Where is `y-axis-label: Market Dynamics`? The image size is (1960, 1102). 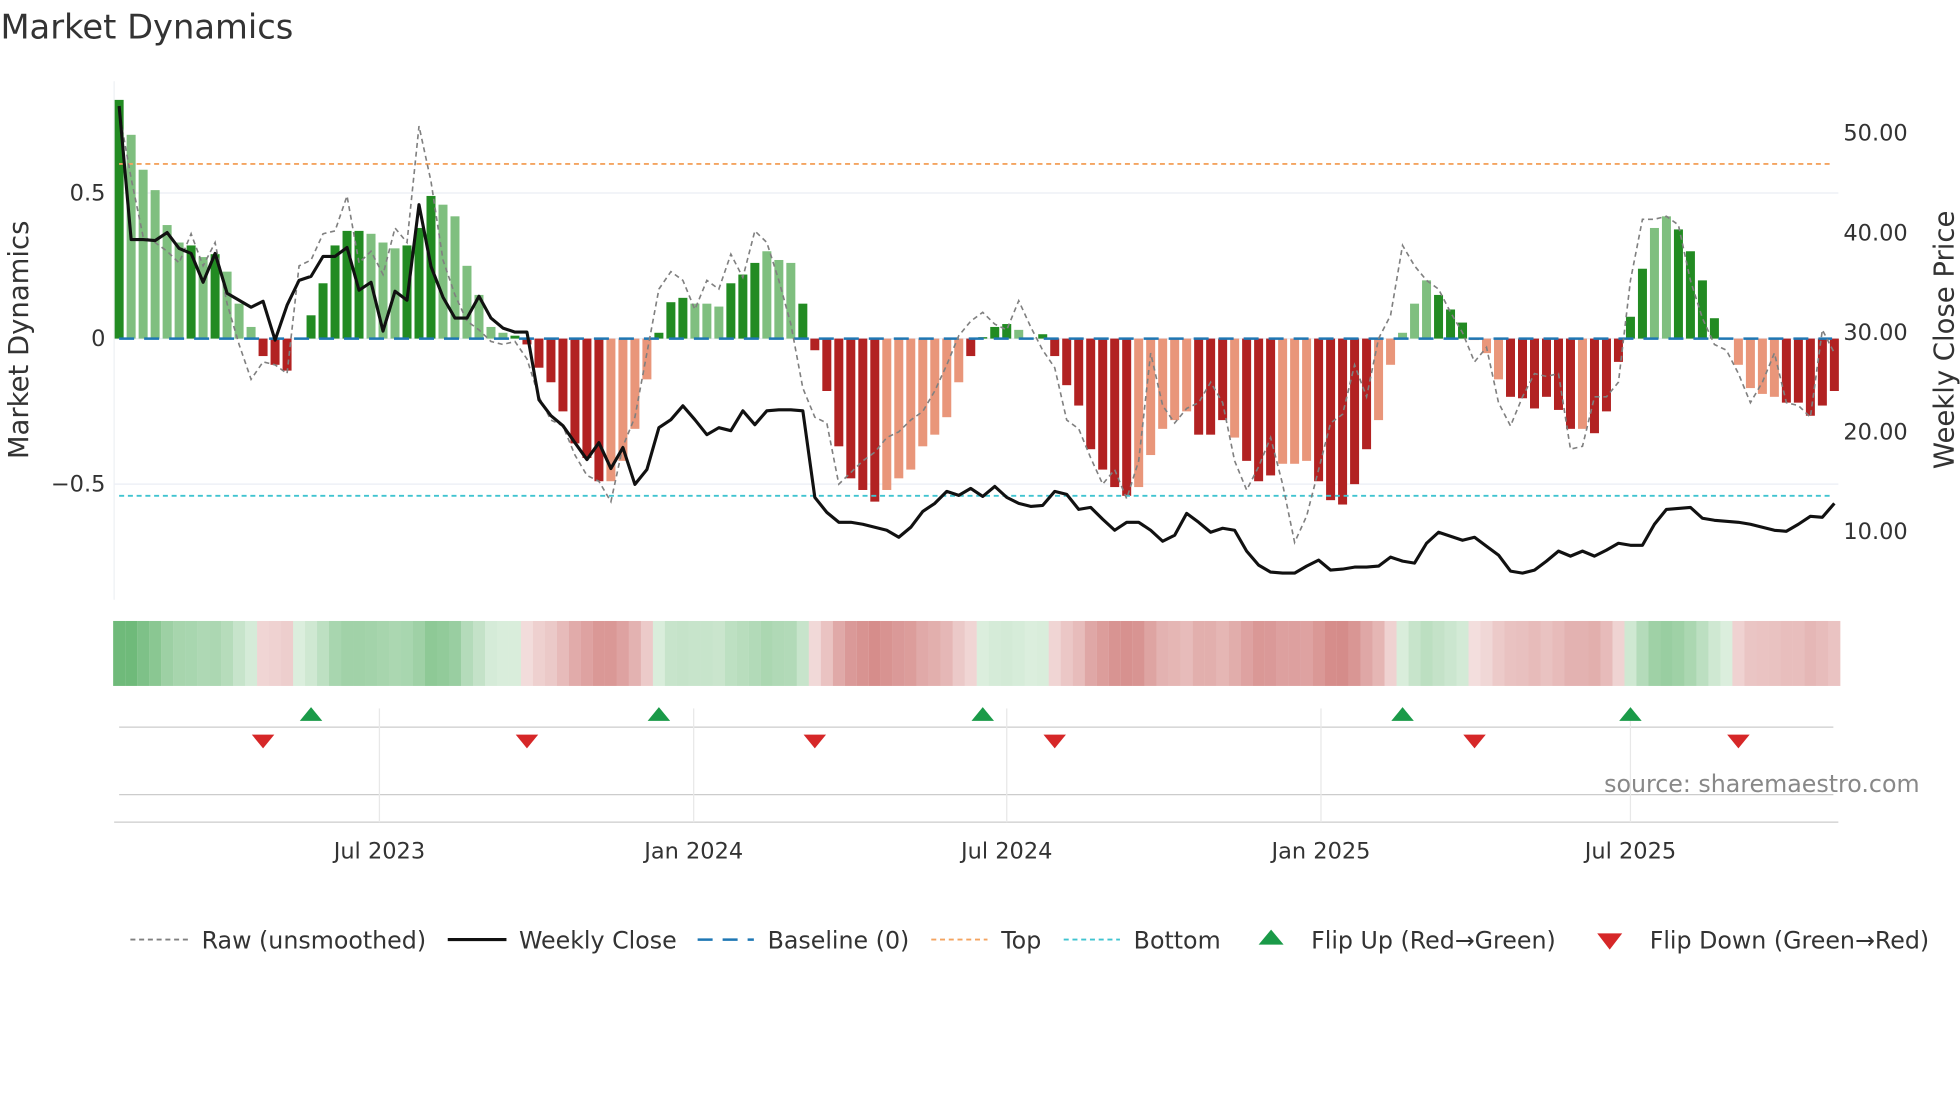 y-axis-label: Market Dynamics is located at coordinates (19, 340).